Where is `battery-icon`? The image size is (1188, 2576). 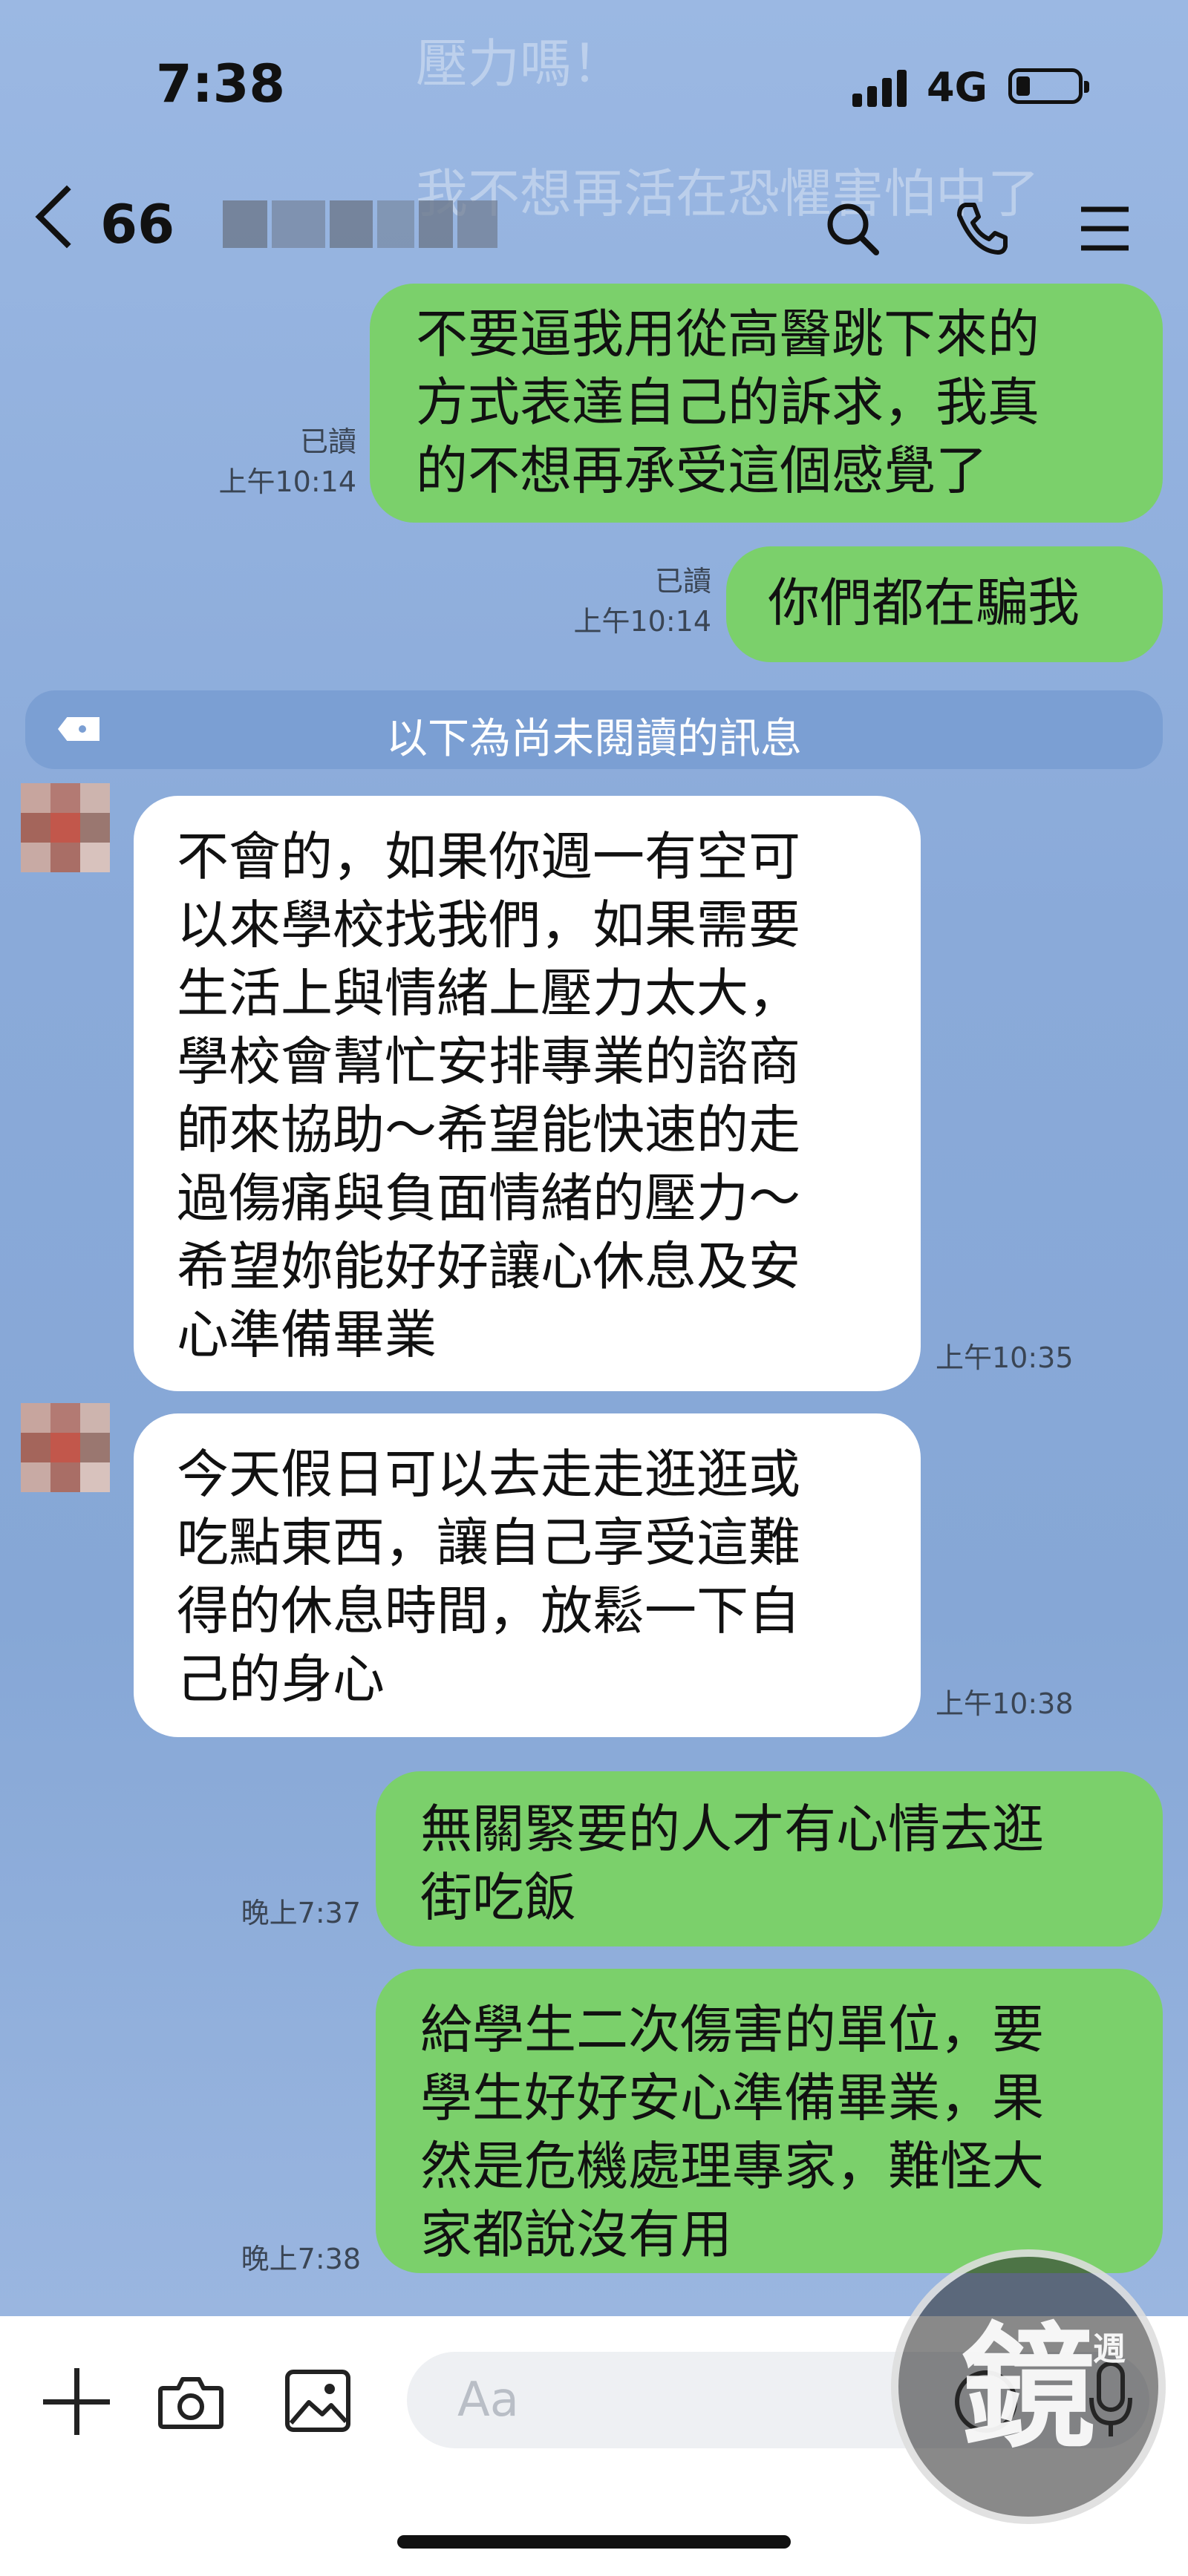
battery-icon is located at coordinates (1049, 86).